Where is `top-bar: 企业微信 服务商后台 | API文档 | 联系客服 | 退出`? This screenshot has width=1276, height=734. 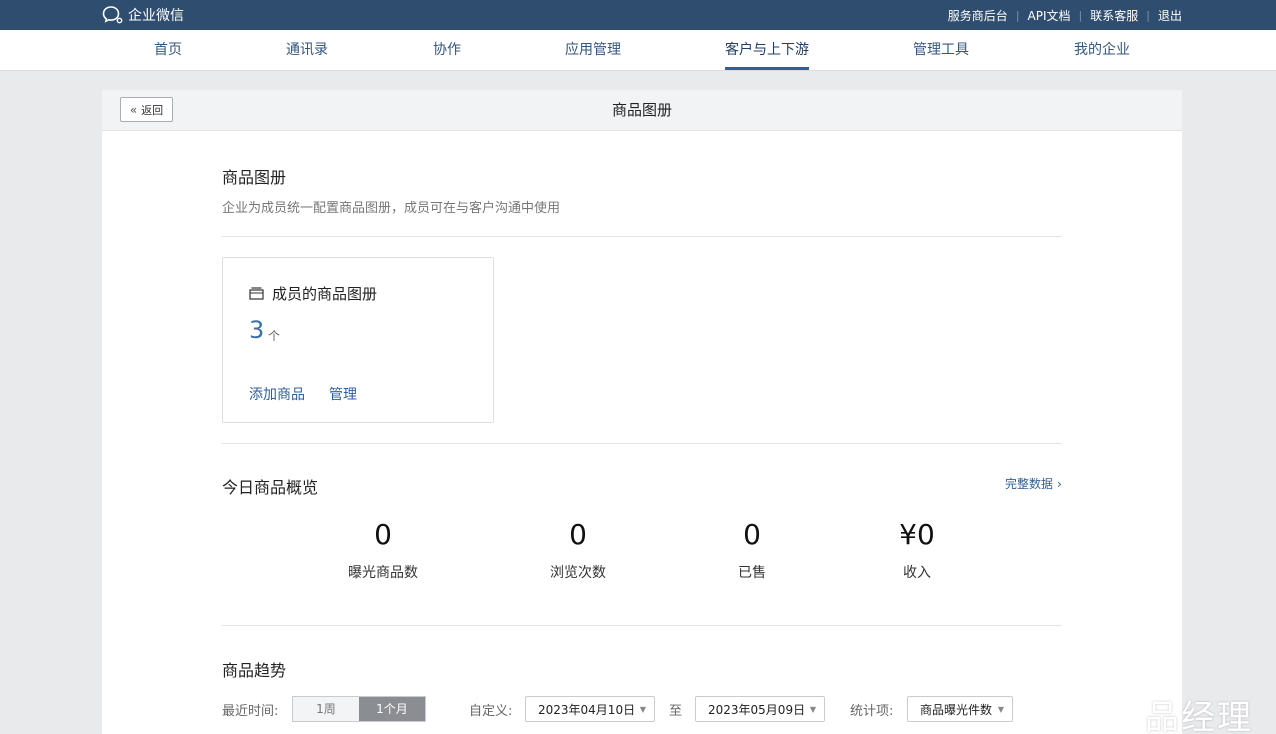
top-bar: 企业微信 服务商后台 | API文档 | 联系客服 | 退出 is located at coordinates (638, 15).